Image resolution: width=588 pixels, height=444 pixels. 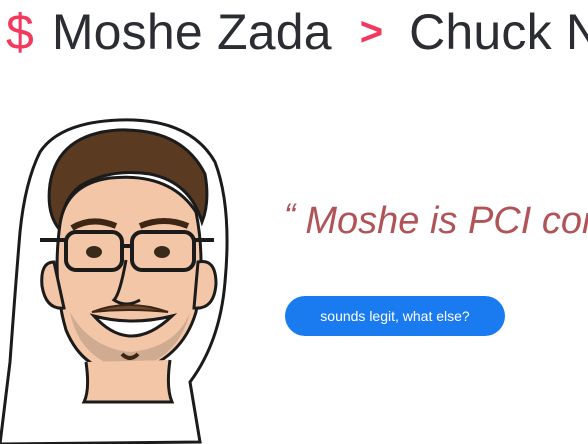 I want to click on quote-icon: “, so click(x=290, y=216).